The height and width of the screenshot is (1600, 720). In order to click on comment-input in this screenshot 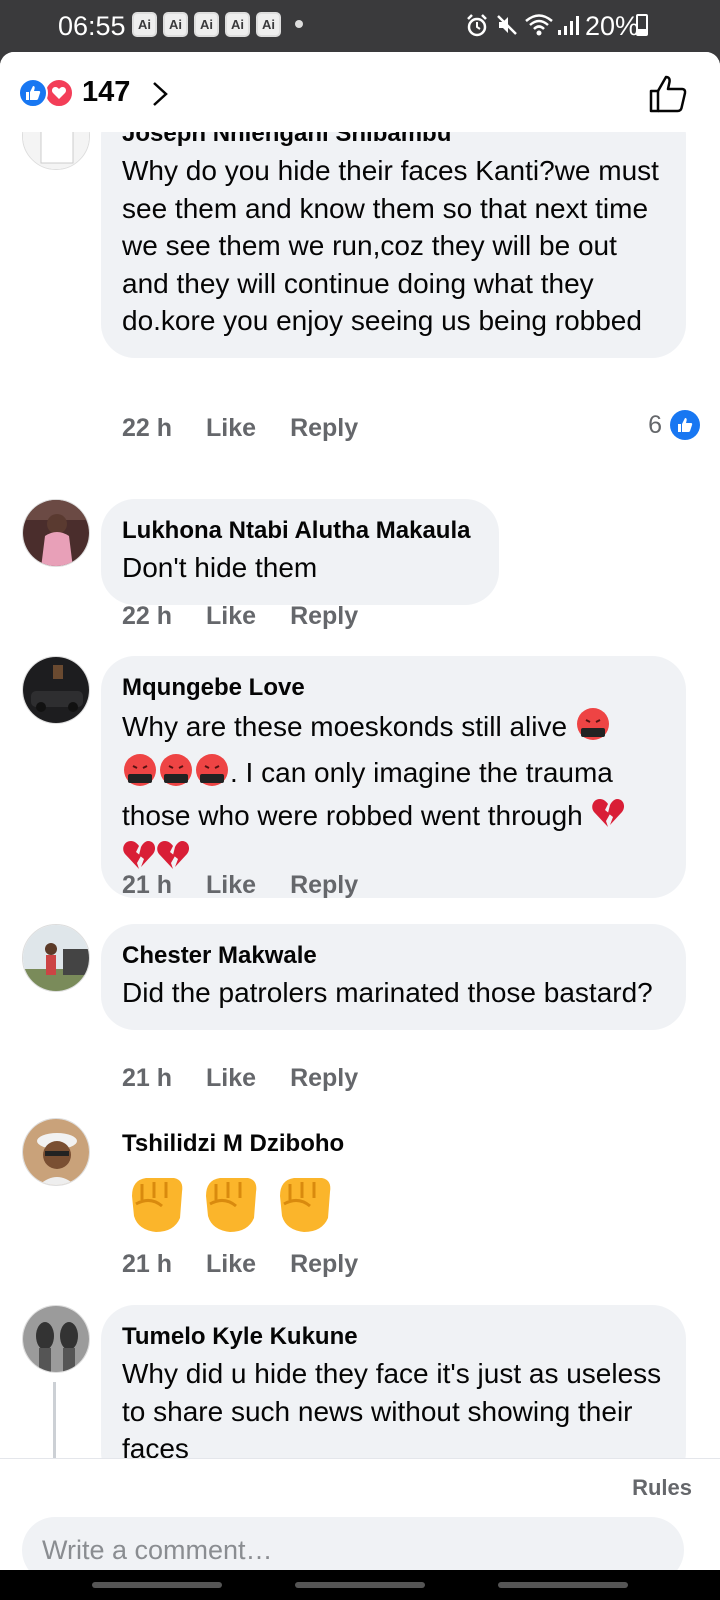, I will do `click(353, 1543)`.